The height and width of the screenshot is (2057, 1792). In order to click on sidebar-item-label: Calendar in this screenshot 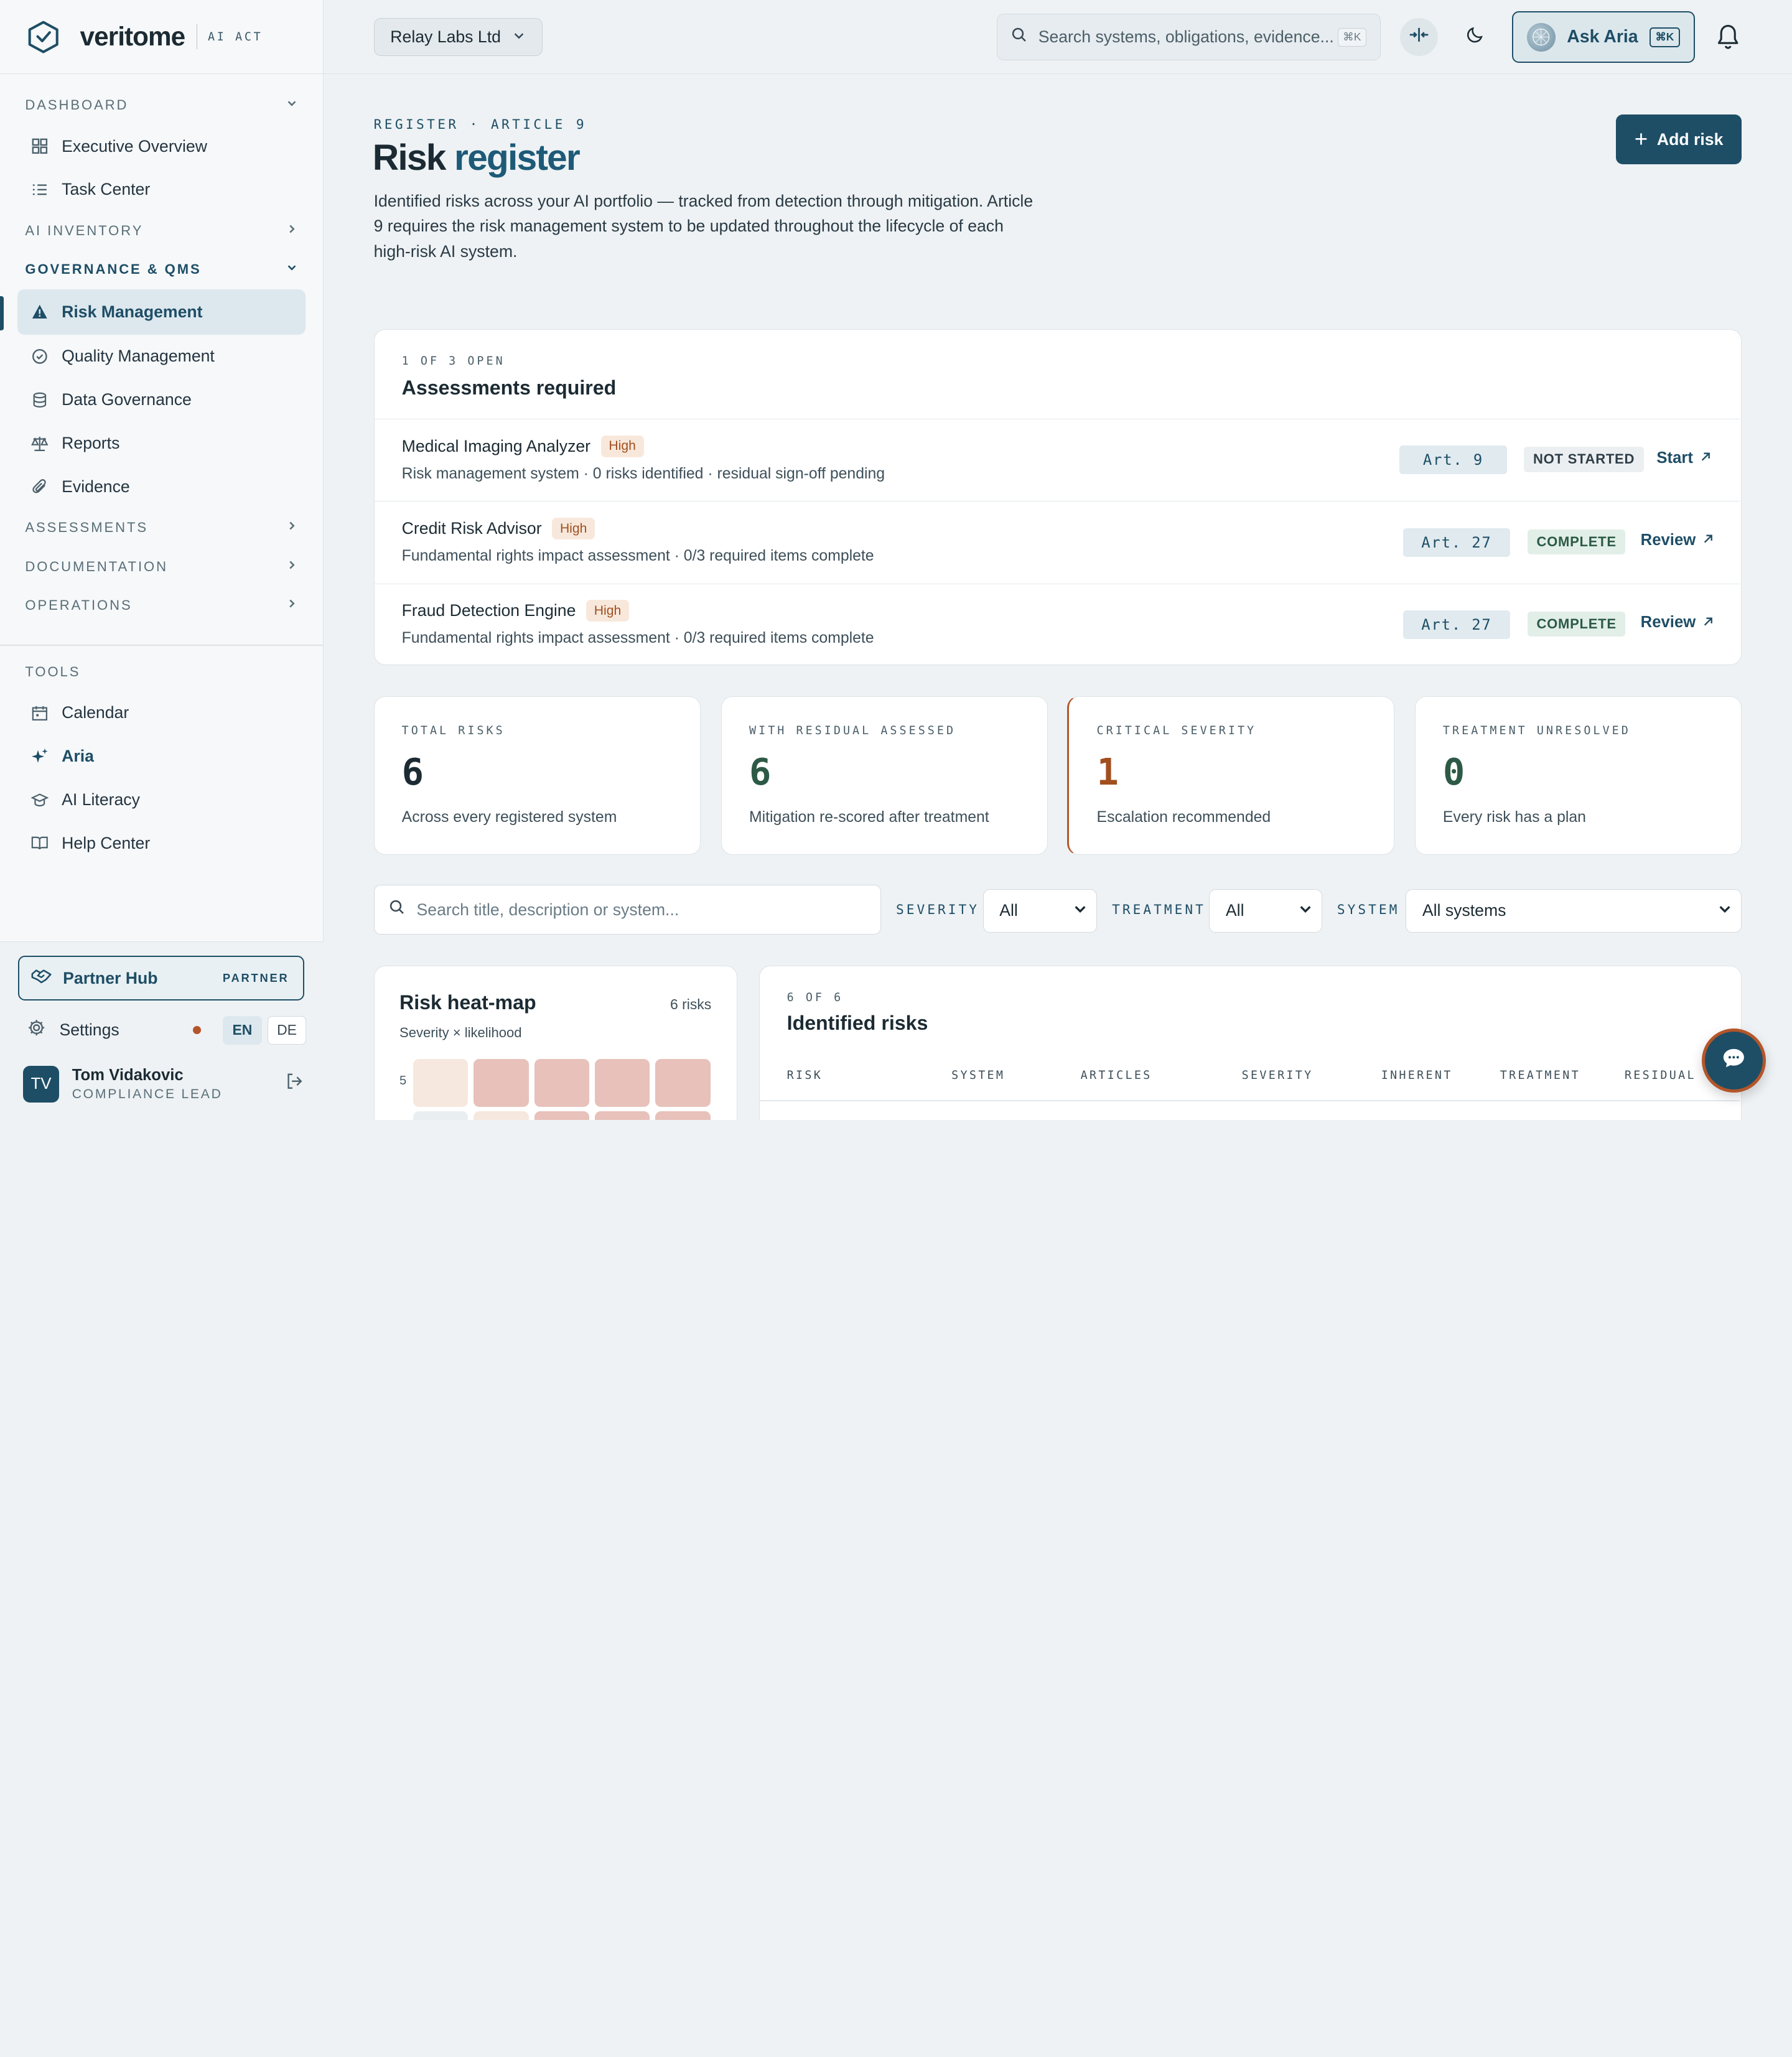, I will do `click(95, 712)`.